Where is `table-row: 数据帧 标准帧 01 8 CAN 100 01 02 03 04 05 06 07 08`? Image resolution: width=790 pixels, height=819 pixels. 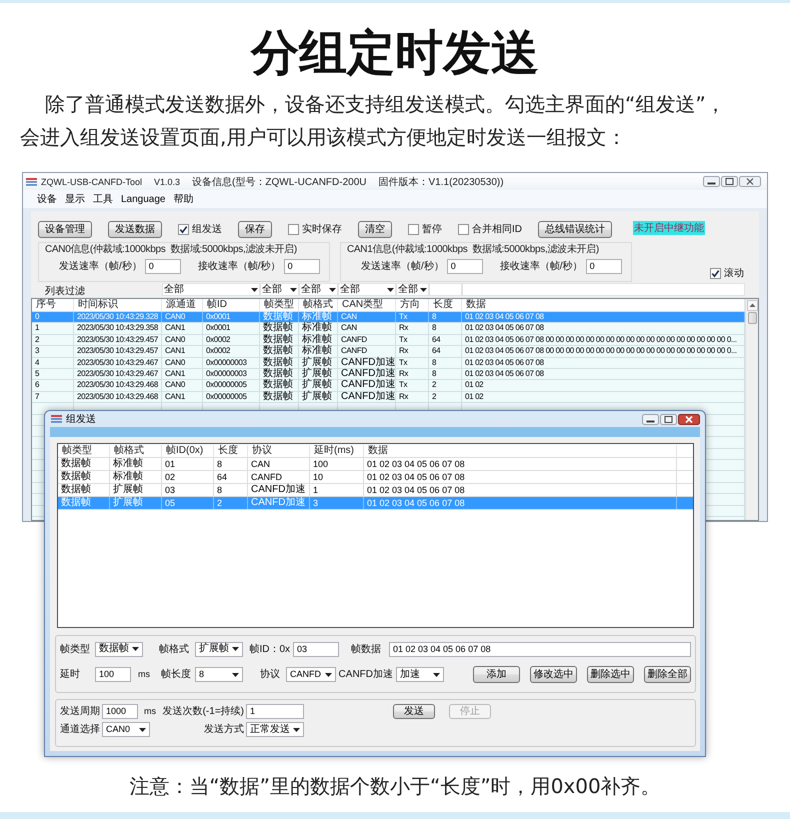 table-row: 数据帧 标准帧 01 8 CAN 100 01 02 03 04 05 06 07 08 is located at coordinates (375, 464).